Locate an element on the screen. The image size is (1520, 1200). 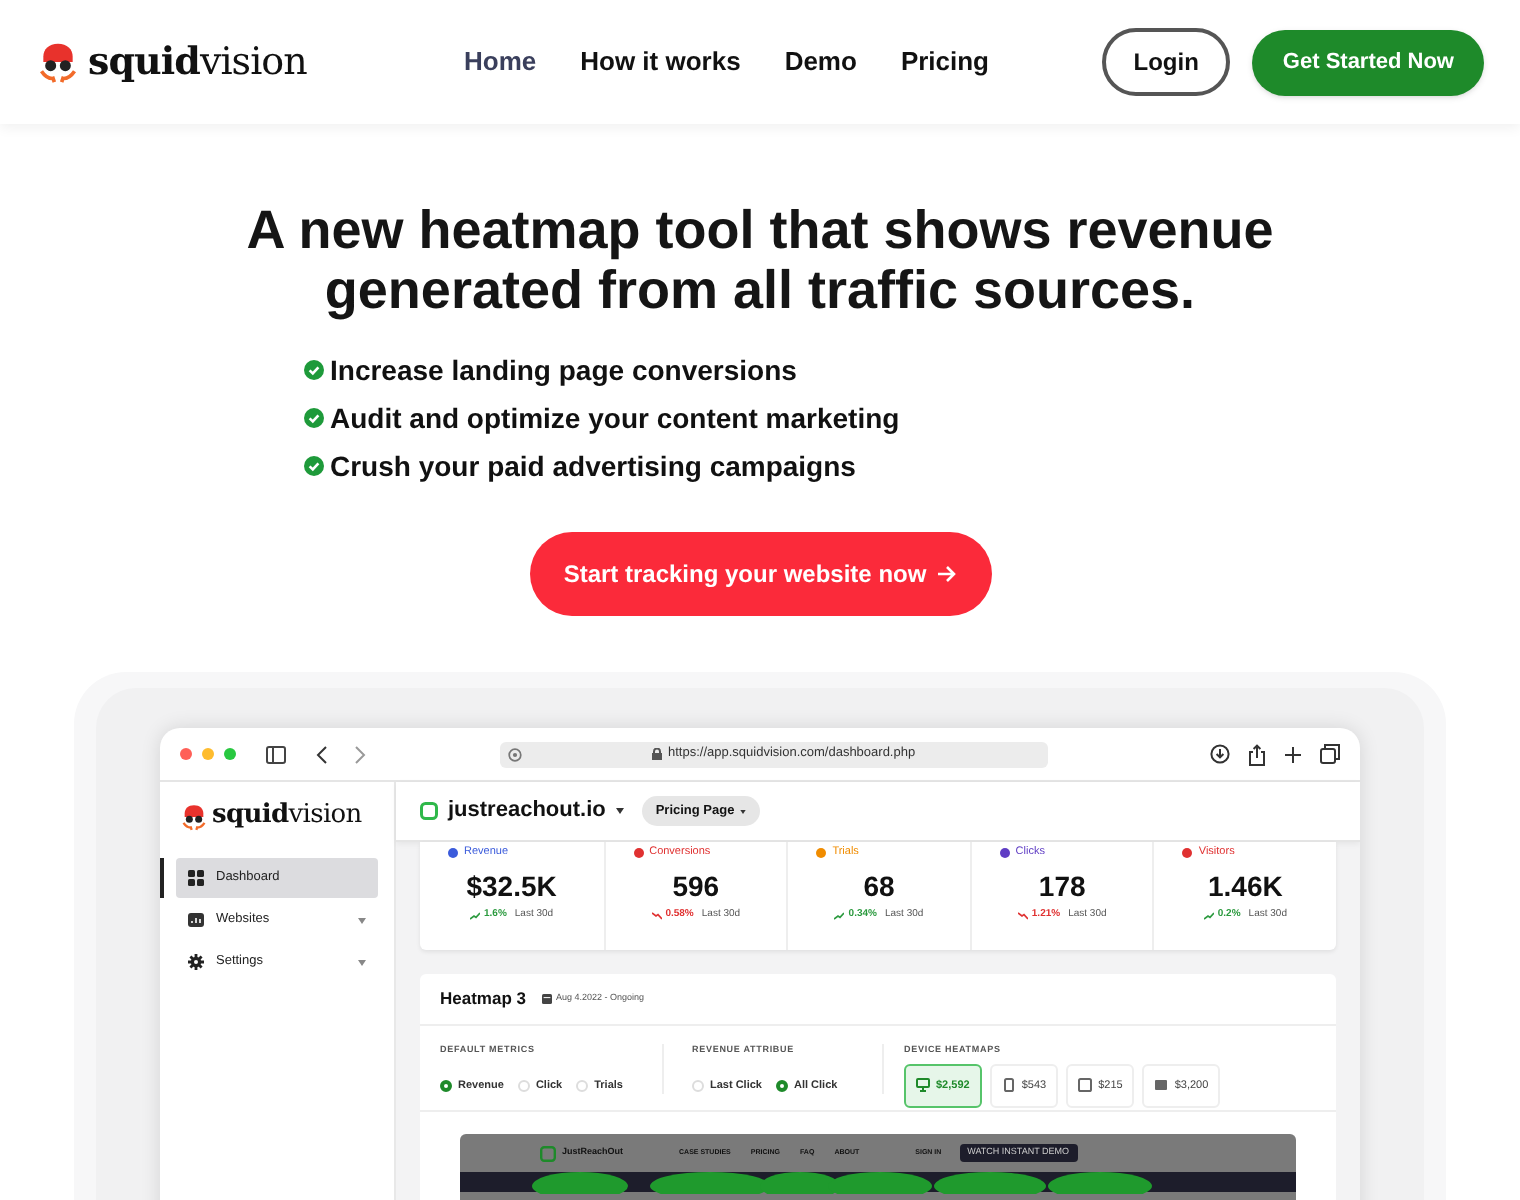
chart-icon is located at coordinates (196, 920).